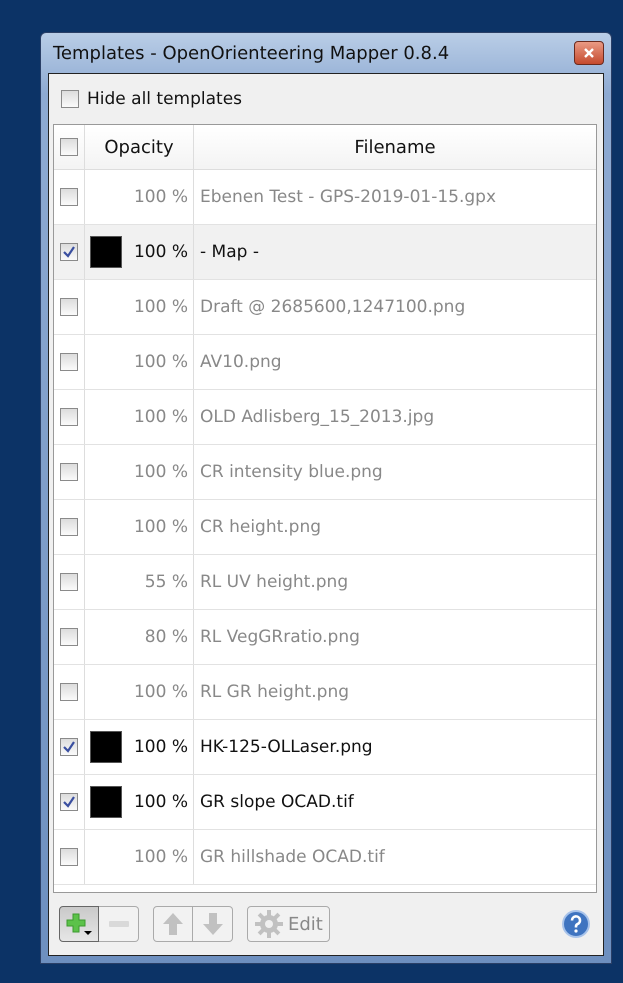  Describe the element at coordinates (261, 527) in the screenshot. I see `filename-cell: CR height.png` at that location.